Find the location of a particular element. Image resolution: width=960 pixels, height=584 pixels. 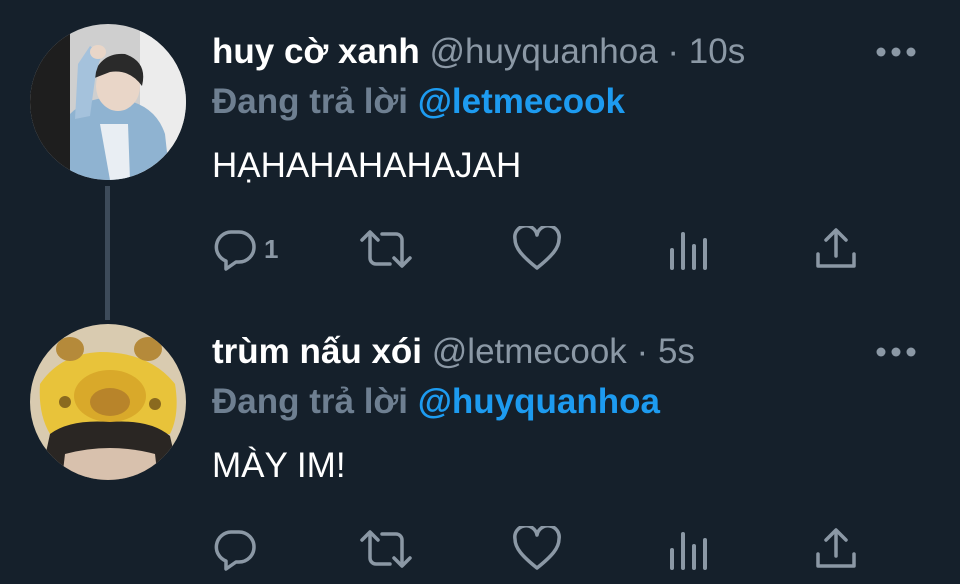

timestamp: 10s is located at coordinates (717, 51).